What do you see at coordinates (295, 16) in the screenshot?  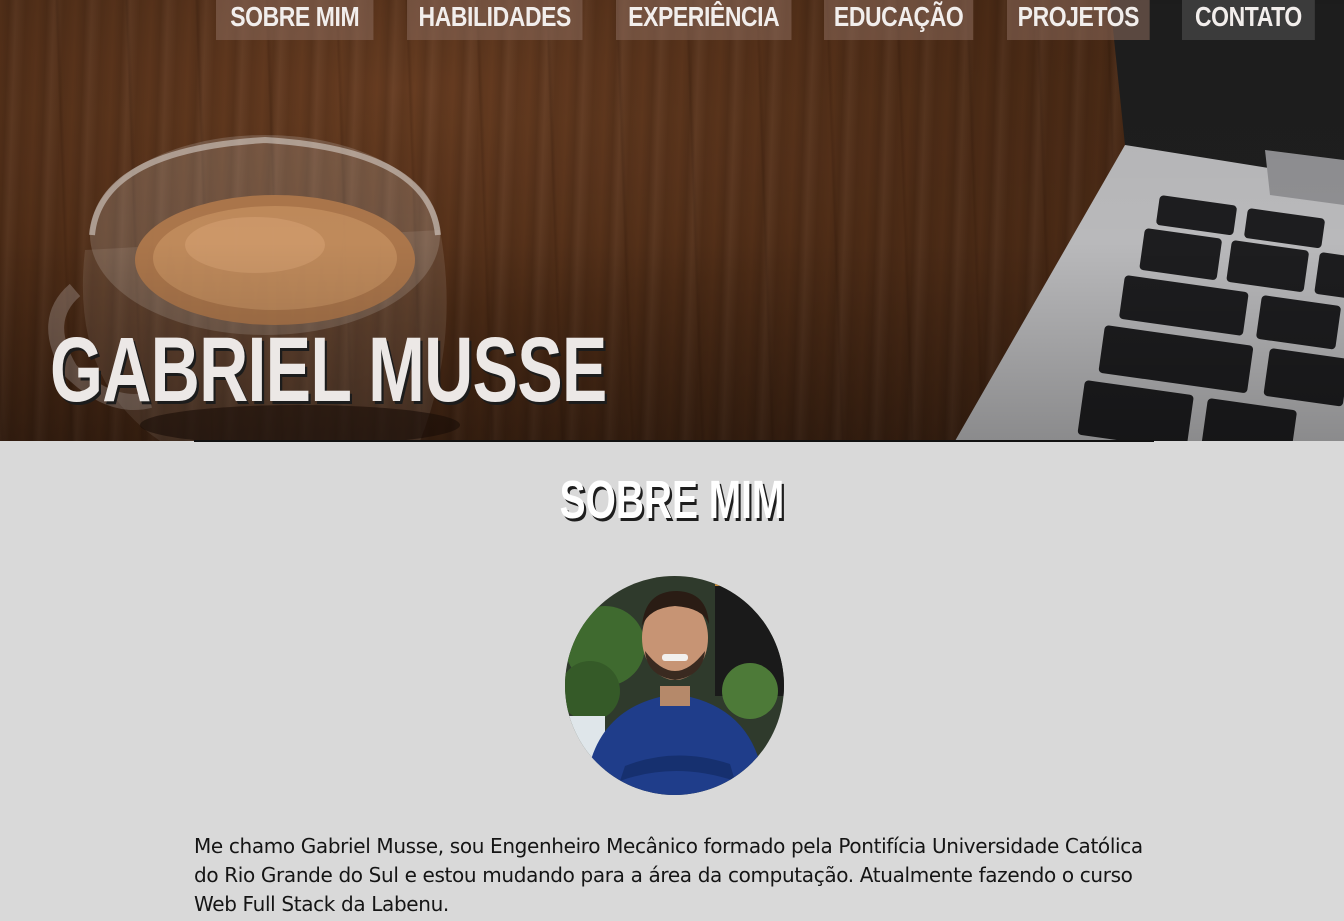 I see `nav-item-label: SOBRE MIM` at bounding box center [295, 16].